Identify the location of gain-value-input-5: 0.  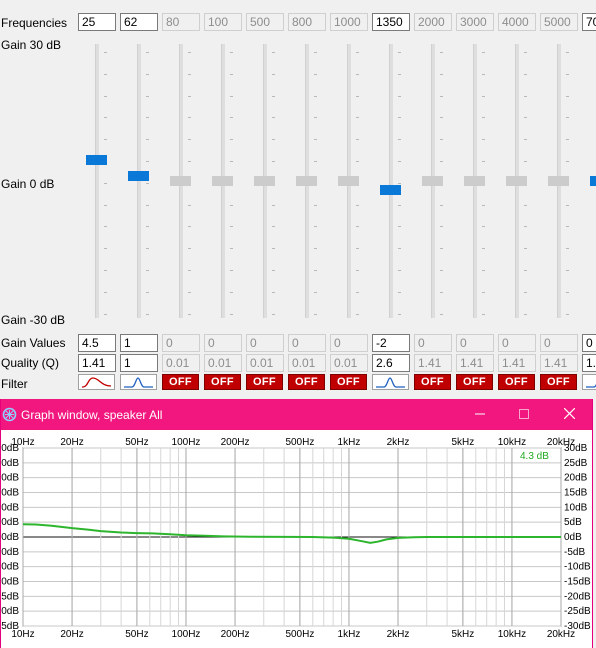
(307, 343).